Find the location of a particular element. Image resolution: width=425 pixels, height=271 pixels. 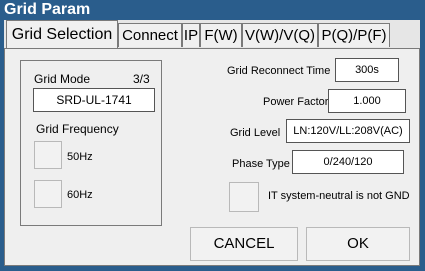

phase-type-field: 0/240/120 is located at coordinates (348, 162).